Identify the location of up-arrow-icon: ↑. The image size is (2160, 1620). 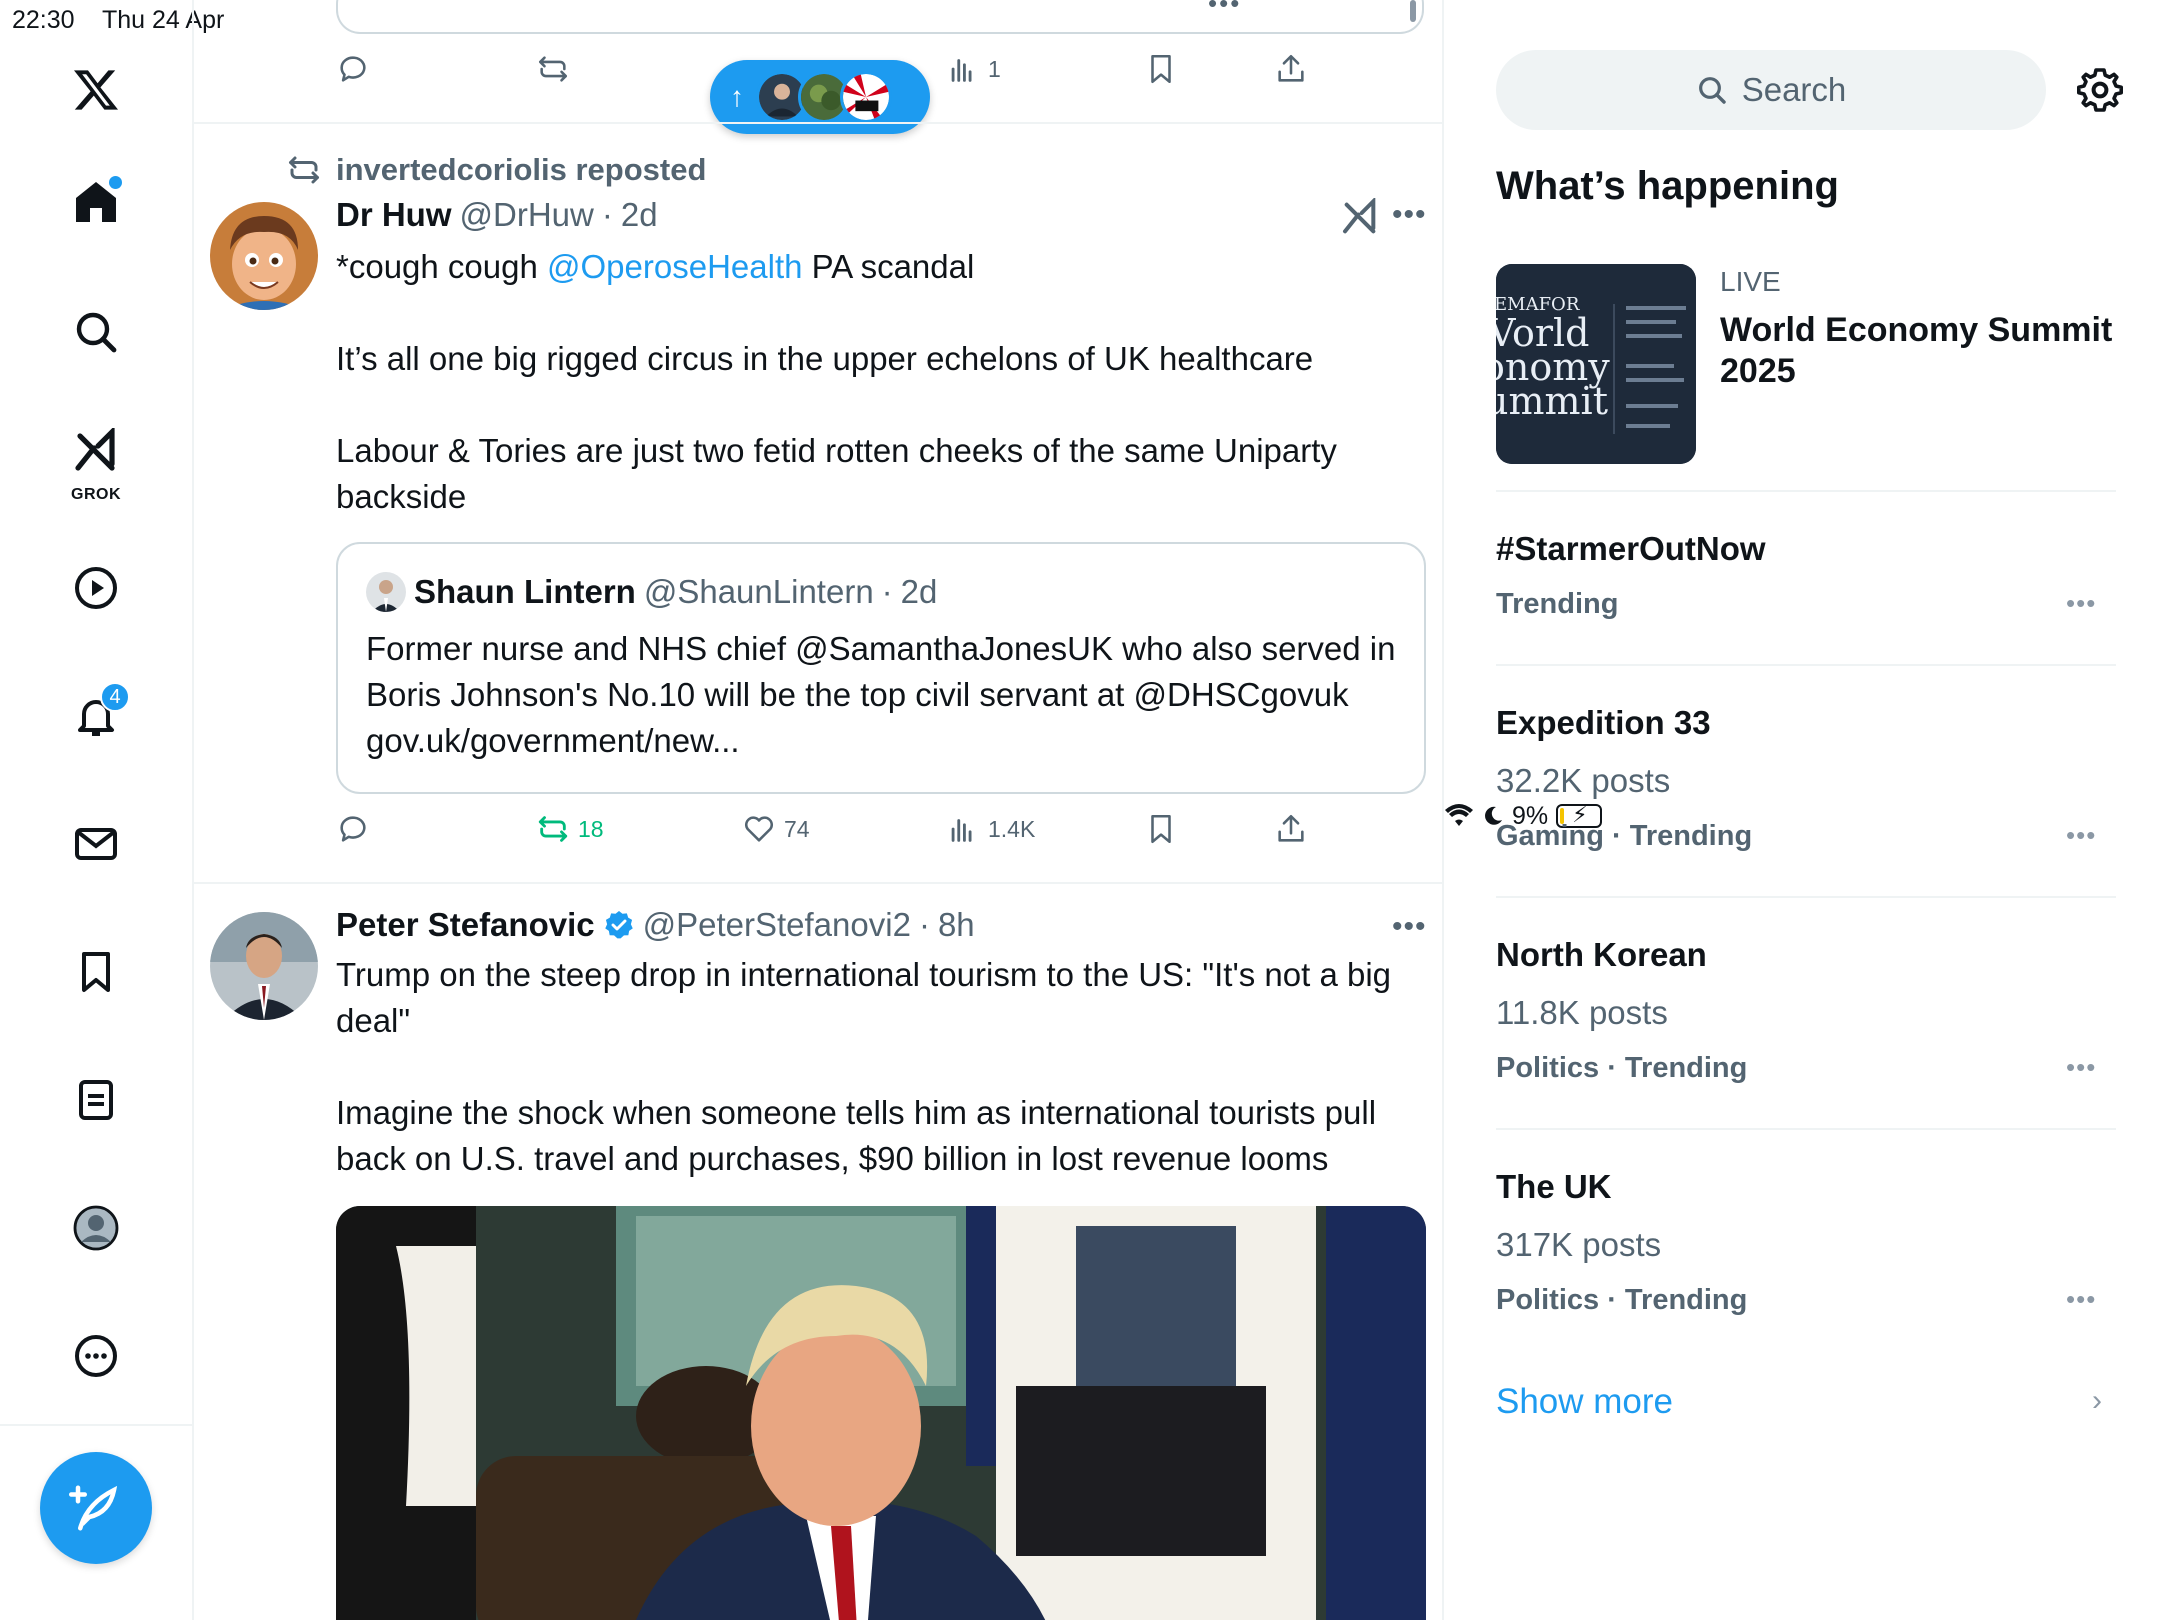
(737, 96).